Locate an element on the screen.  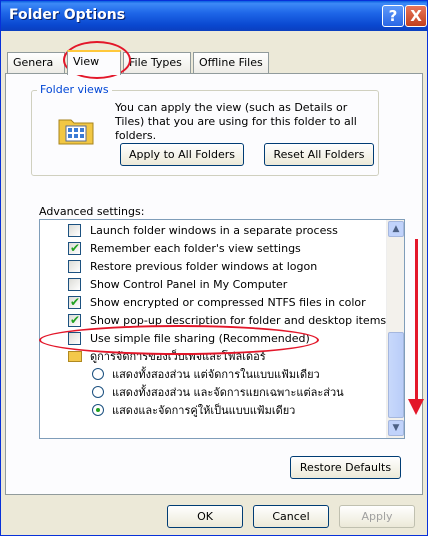
folder-views-title: Folder views is located at coordinates (74, 89).